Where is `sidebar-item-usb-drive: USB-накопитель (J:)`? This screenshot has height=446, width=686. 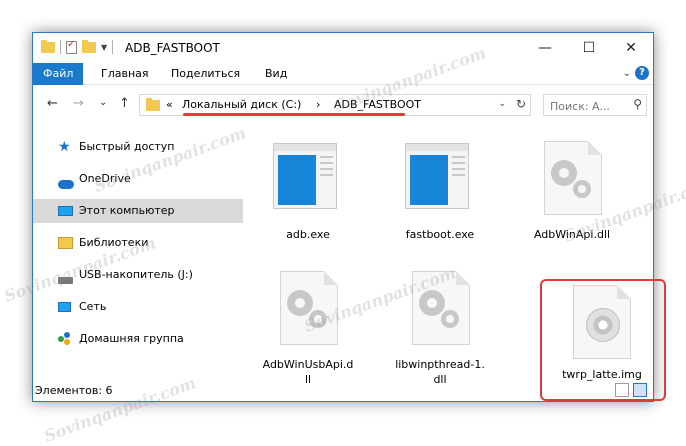
sidebar-item-usb-drive: USB-накопитель (J:) is located at coordinates (138, 275).